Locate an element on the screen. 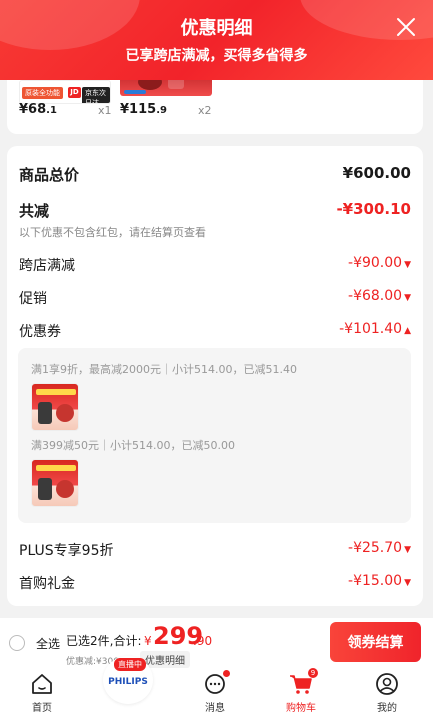  plus-discount-label: PLUS专享95折 is located at coordinates (66, 551).